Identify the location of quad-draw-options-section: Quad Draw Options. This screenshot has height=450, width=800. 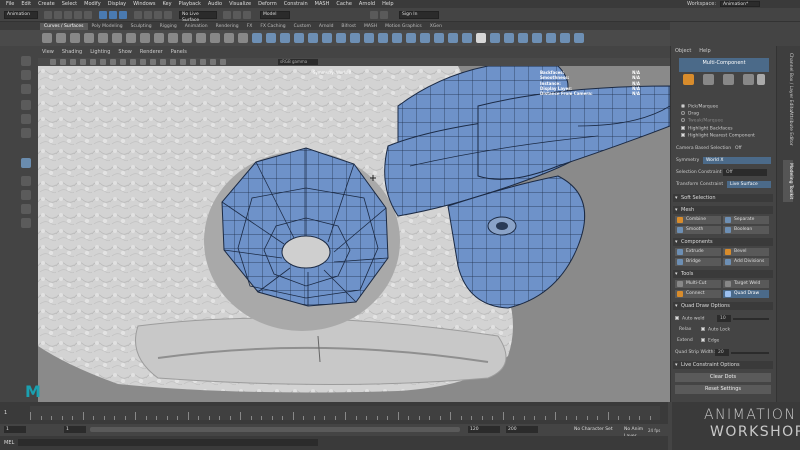
(723, 306).